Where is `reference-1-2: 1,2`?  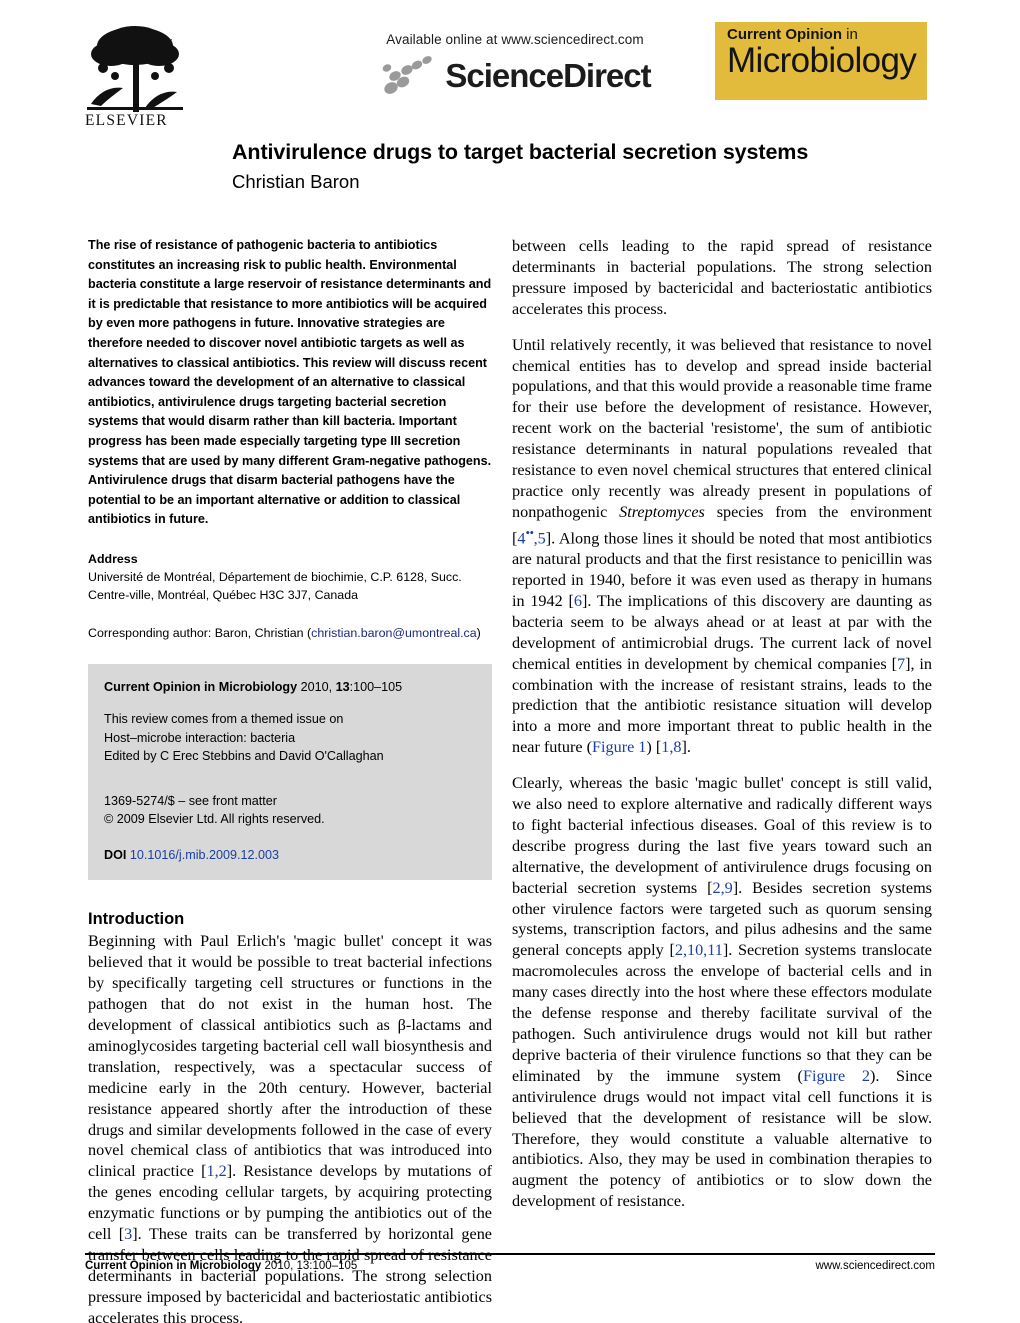
reference-1-2: 1,2 is located at coordinates (216, 1171).